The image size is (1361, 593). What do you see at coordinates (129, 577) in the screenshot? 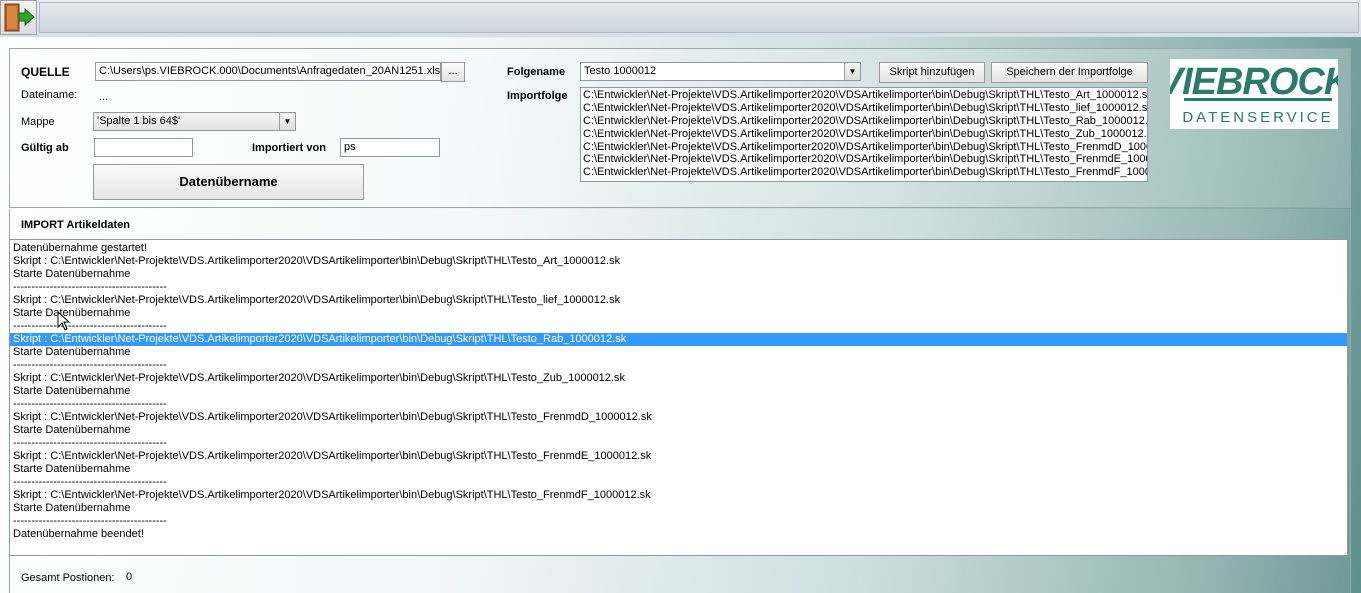
I see `gesamt-value: 0` at bounding box center [129, 577].